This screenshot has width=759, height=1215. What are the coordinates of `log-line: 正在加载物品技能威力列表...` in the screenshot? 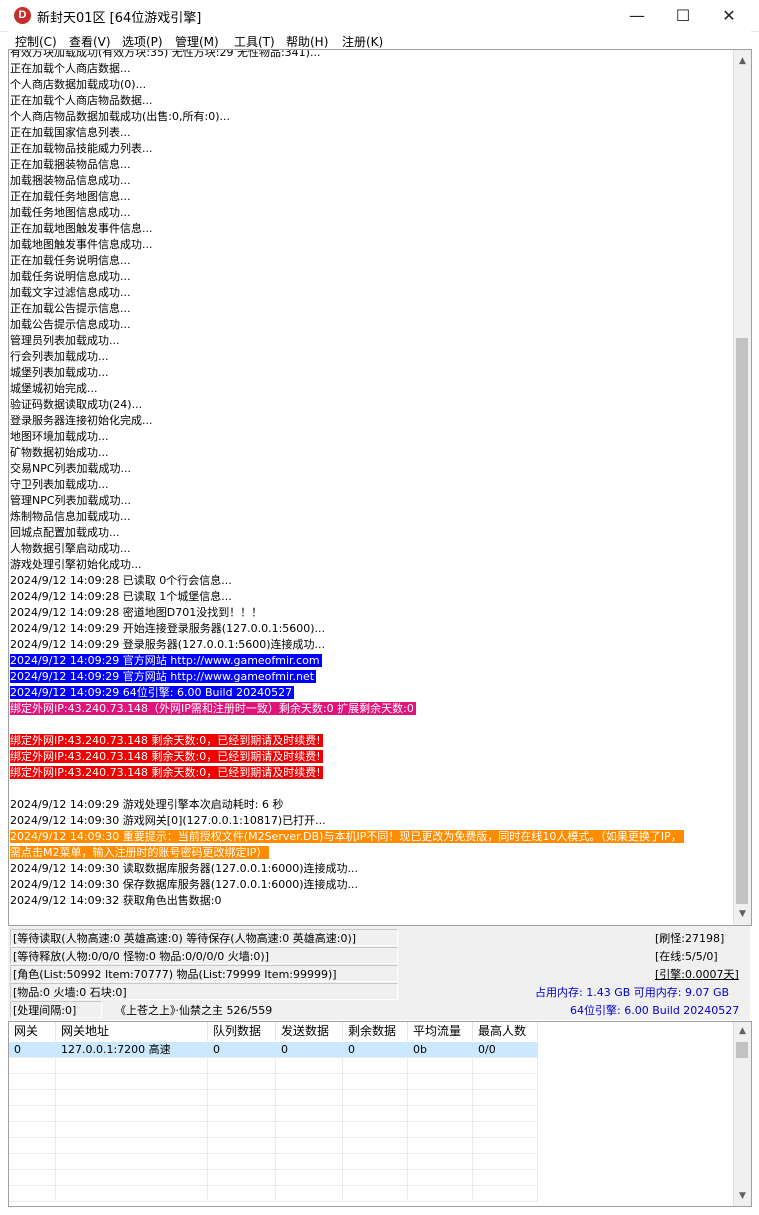 It's located at (371, 149).